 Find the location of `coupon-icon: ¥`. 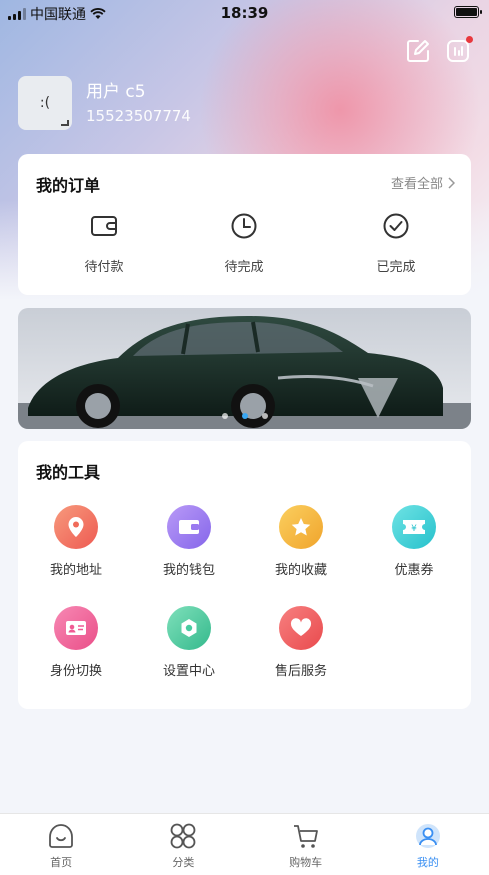

coupon-icon: ¥ is located at coordinates (414, 527).